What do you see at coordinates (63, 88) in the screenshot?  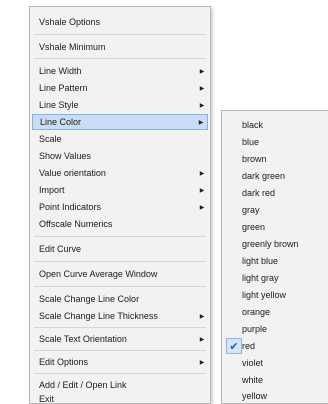 I see `menu-item-label: Line Pattern` at bounding box center [63, 88].